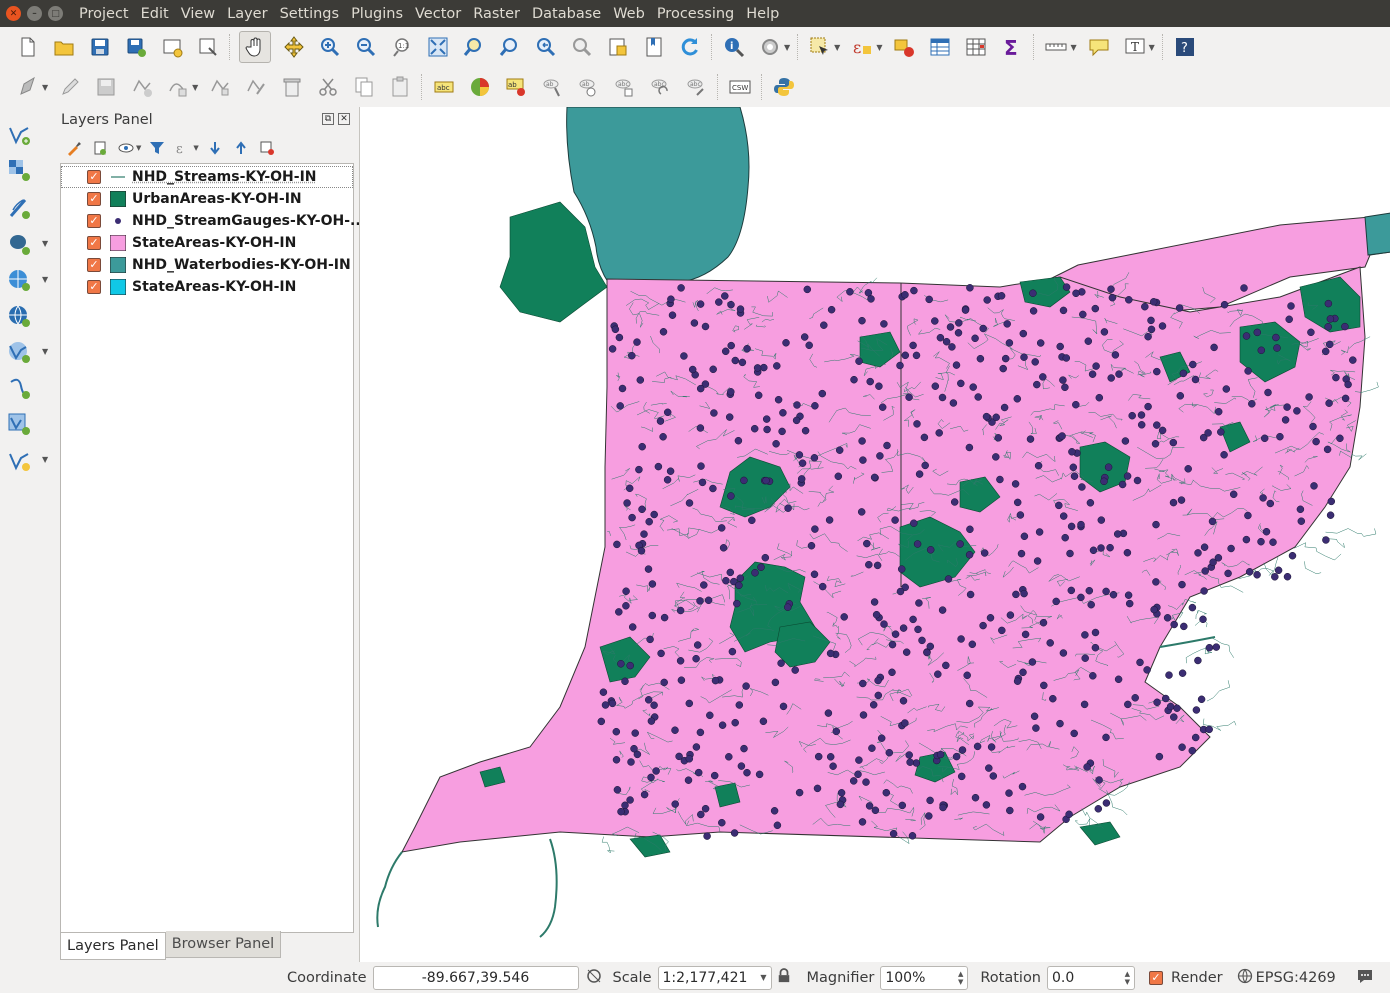  Describe the element at coordinates (267, 148) in the screenshot. I see `remove-layer-icon` at that location.